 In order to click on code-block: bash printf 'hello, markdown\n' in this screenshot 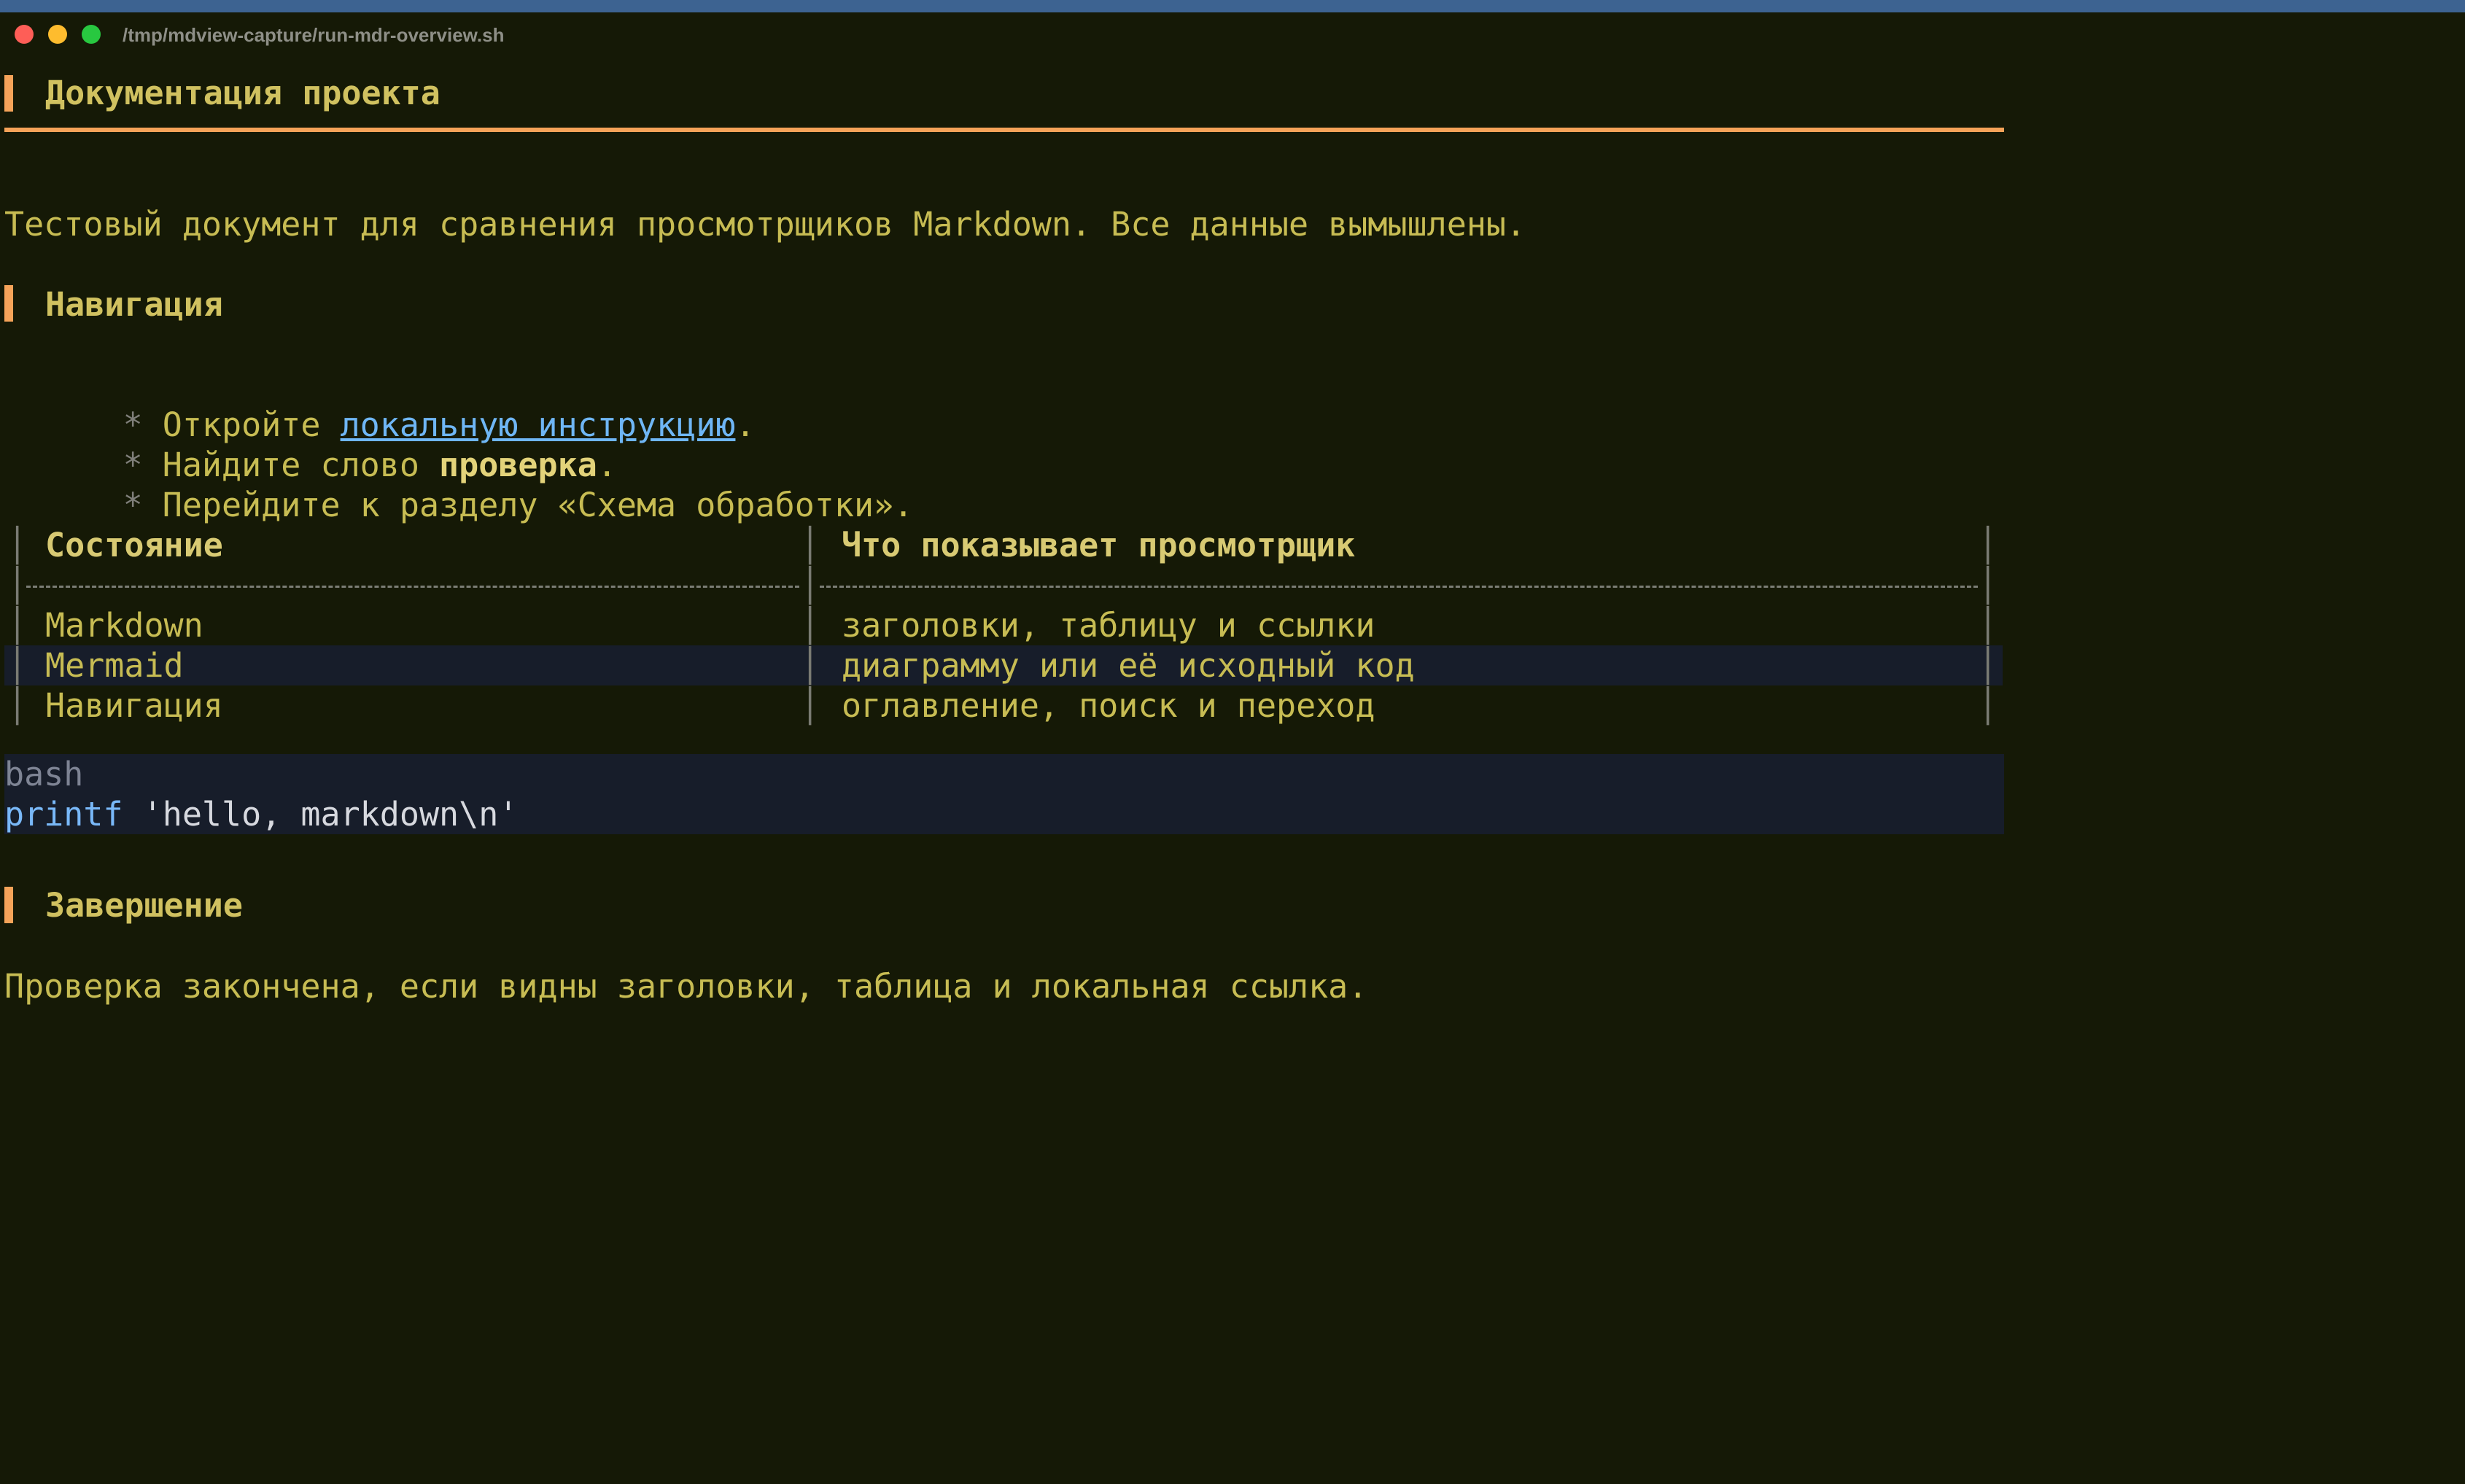, I will do `click(1004, 794)`.